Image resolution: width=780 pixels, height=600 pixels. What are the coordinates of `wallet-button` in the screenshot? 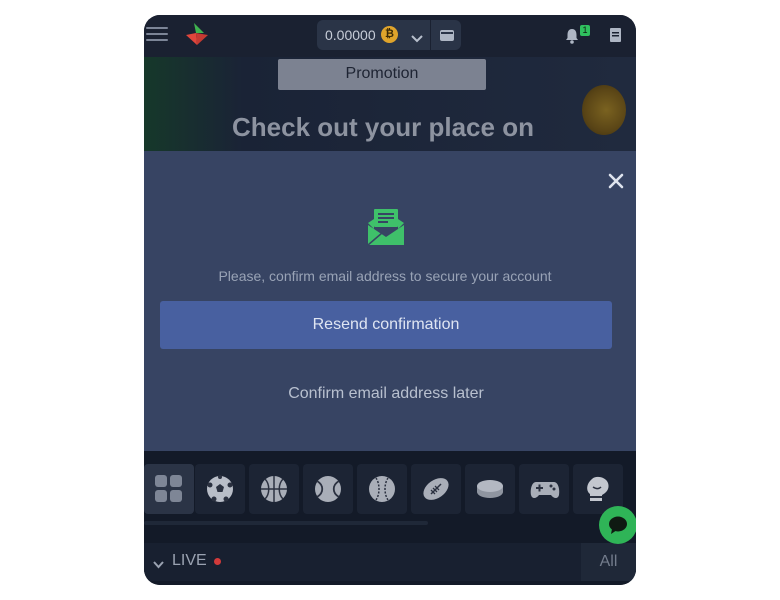 It's located at (446, 35).